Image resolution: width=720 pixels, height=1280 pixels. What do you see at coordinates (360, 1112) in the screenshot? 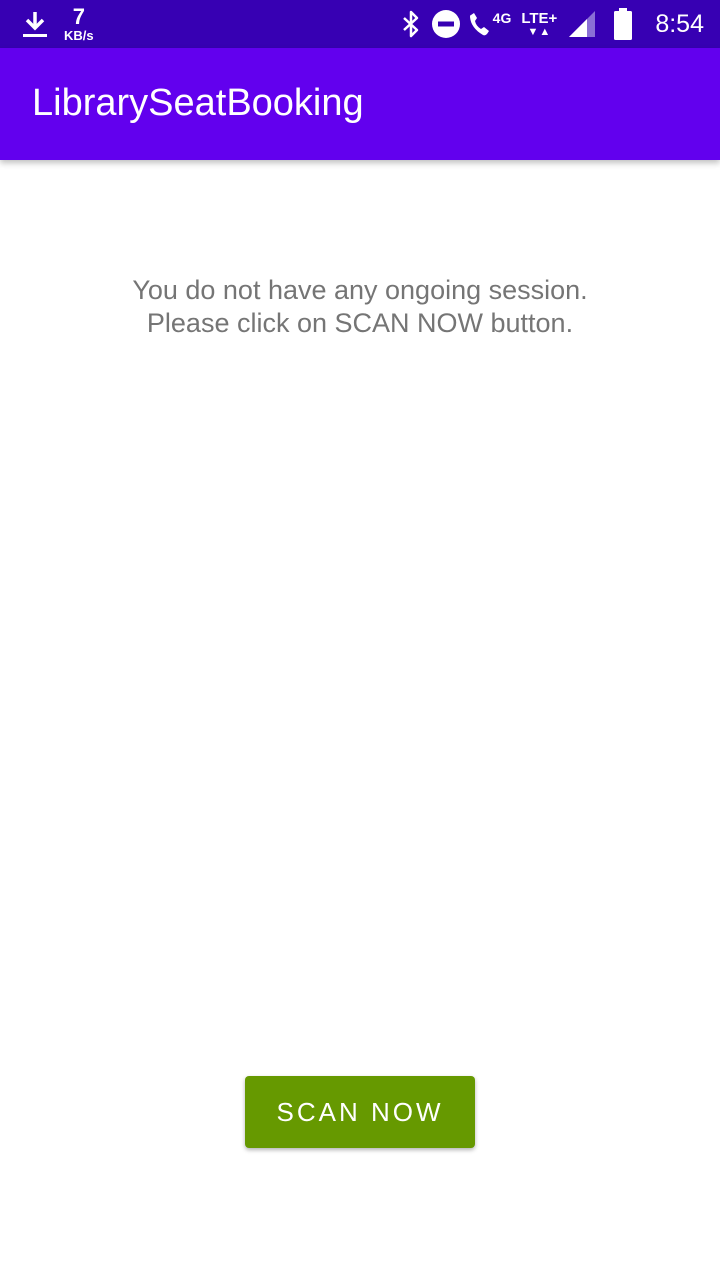
I see `scan-now-button: SCAN NOW` at bounding box center [360, 1112].